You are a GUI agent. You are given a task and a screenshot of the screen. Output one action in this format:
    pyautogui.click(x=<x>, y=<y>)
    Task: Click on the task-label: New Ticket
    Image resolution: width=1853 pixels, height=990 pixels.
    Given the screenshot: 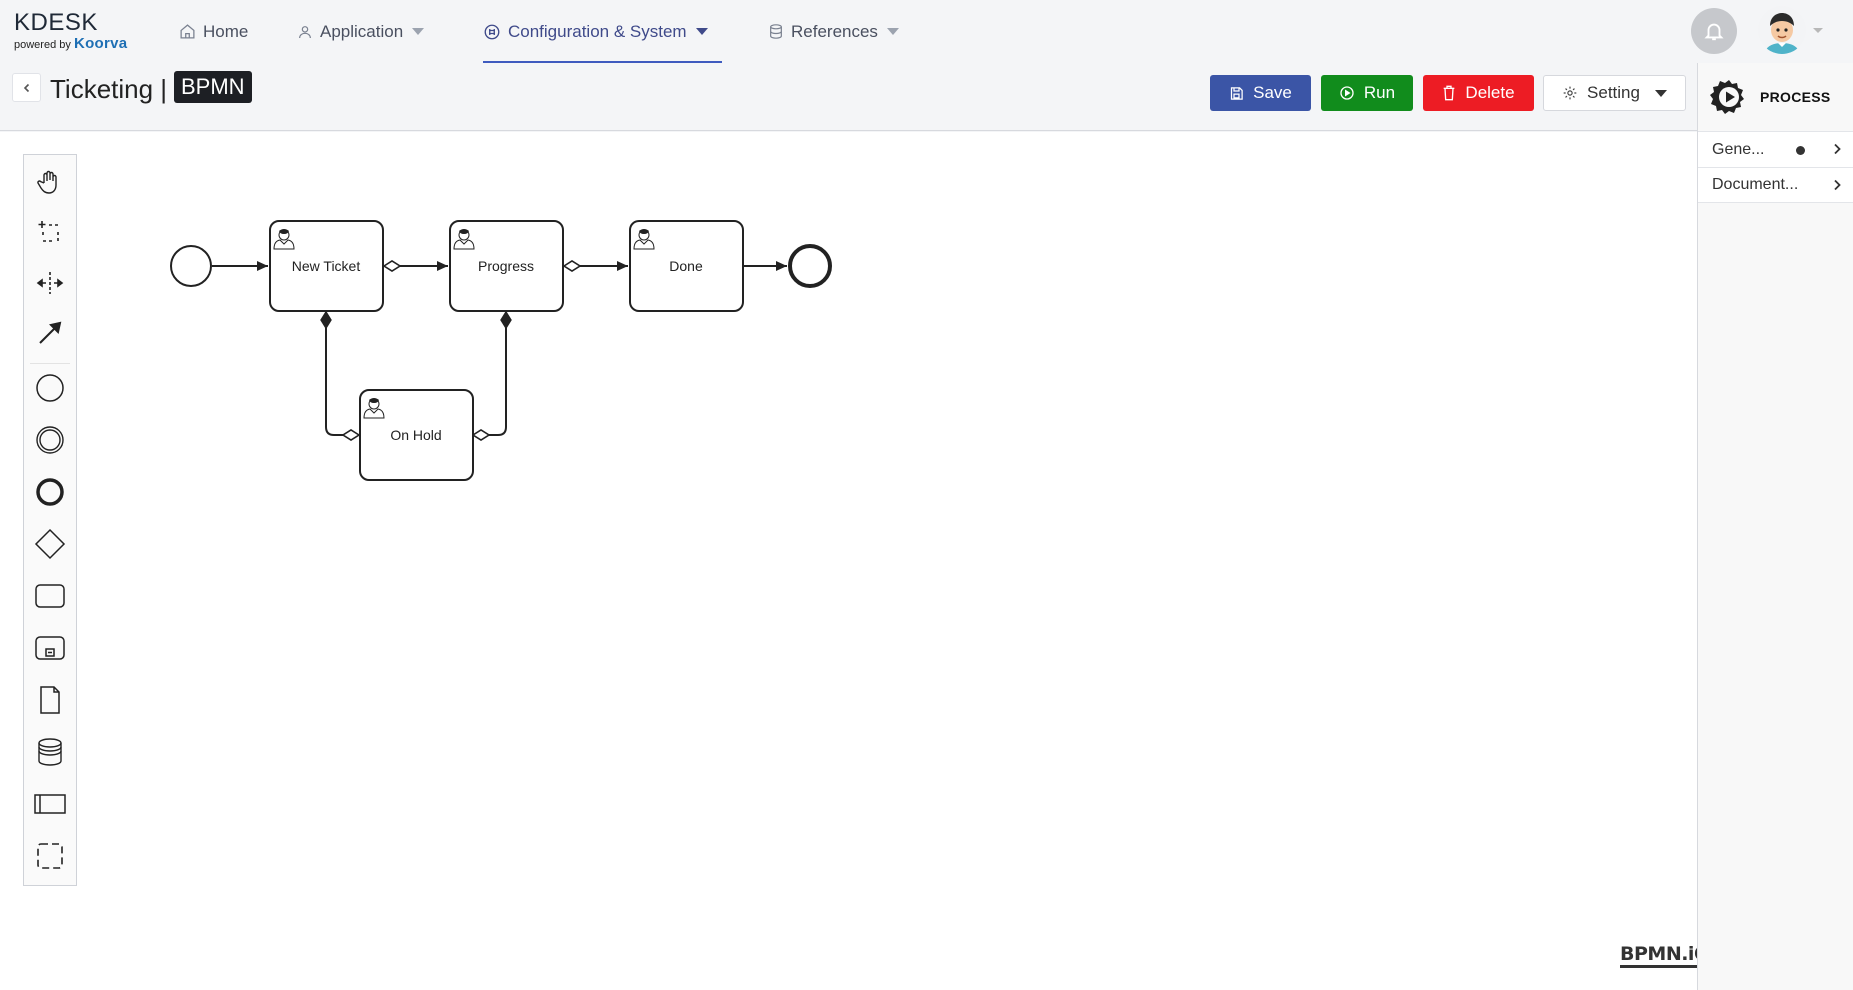 What is the action you would take?
    pyautogui.click(x=326, y=266)
    